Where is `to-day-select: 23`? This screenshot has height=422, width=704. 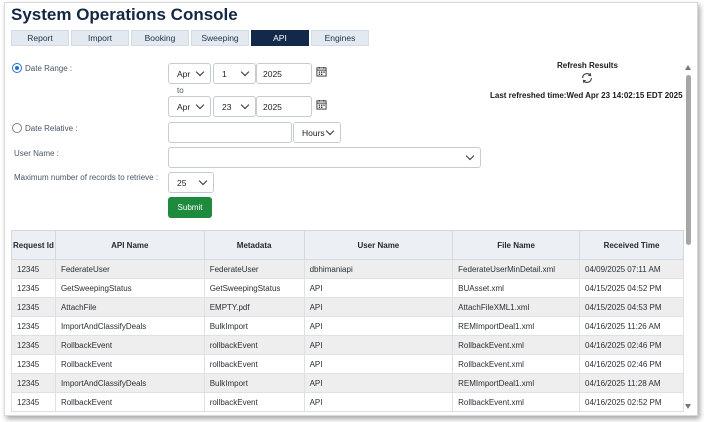
to-day-select: 23 is located at coordinates (234, 106).